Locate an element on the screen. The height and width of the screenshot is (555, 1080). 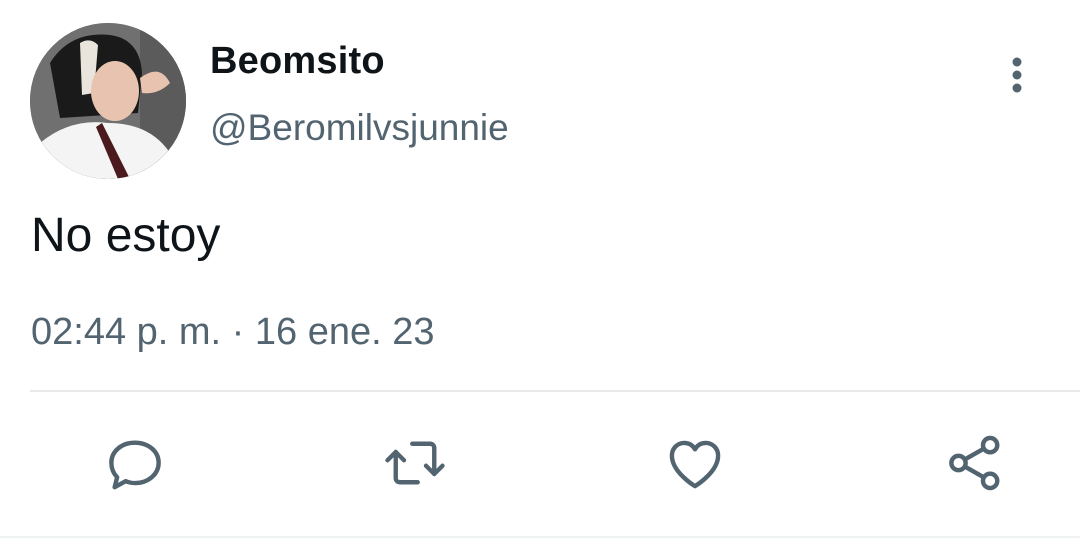
heart-icon is located at coordinates (695, 464).